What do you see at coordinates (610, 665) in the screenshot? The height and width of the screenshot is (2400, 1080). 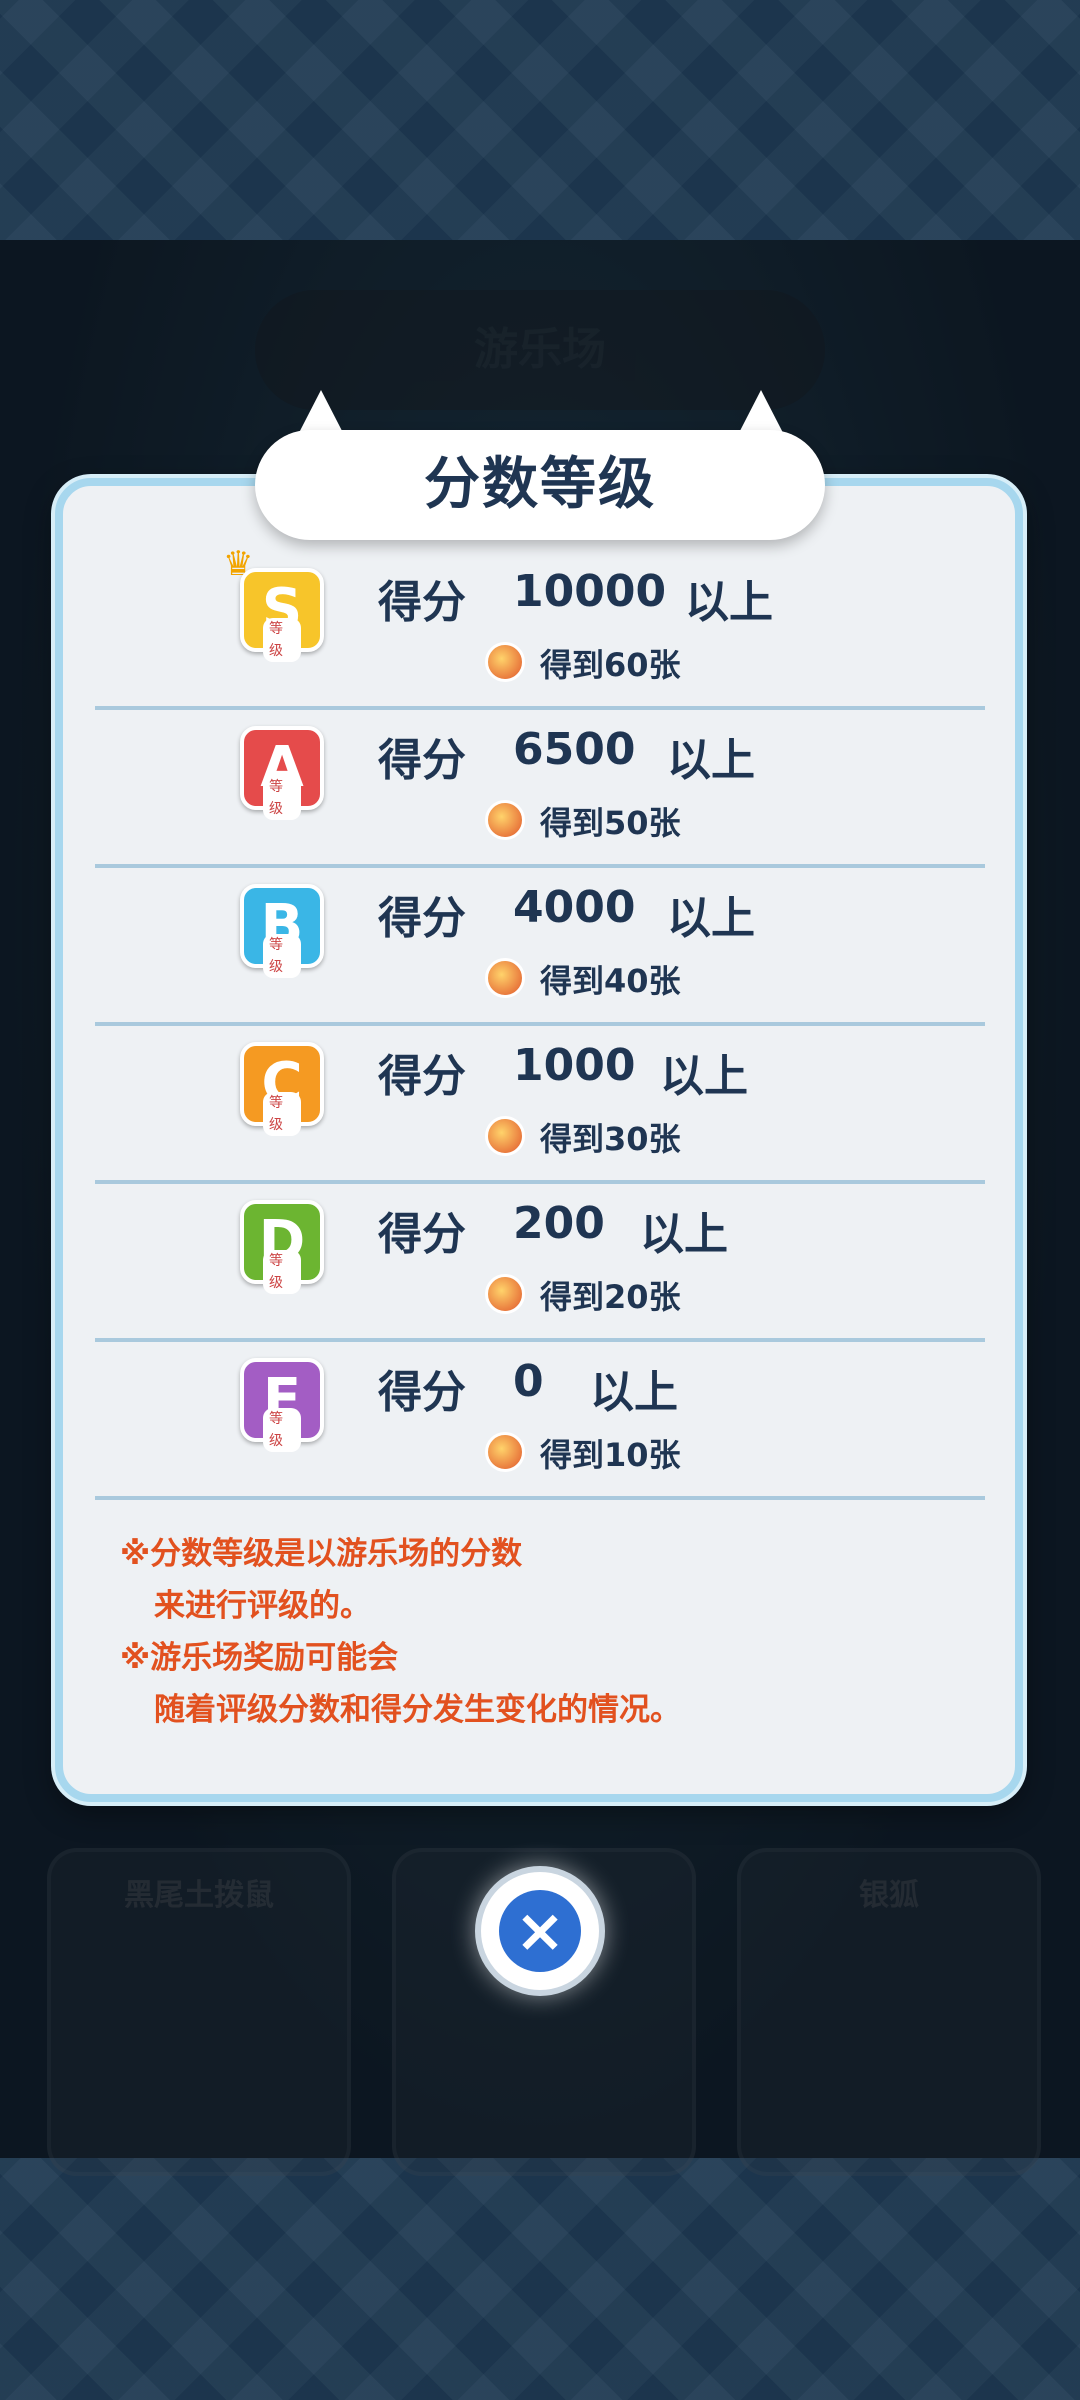 I see `reward-text: 得到60张` at bounding box center [610, 665].